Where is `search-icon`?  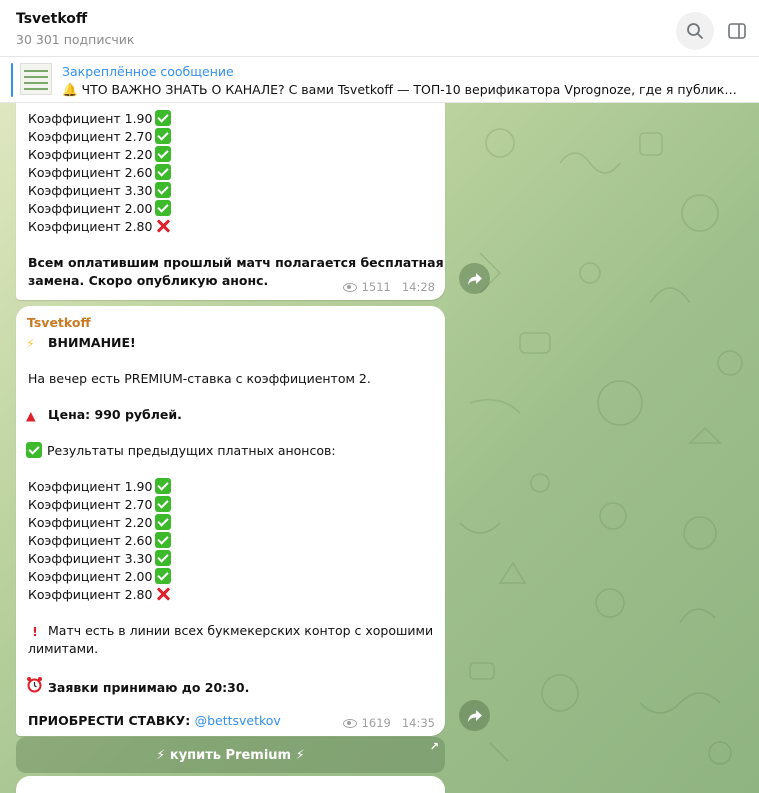
search-icon is located at coordinates (695, 31).